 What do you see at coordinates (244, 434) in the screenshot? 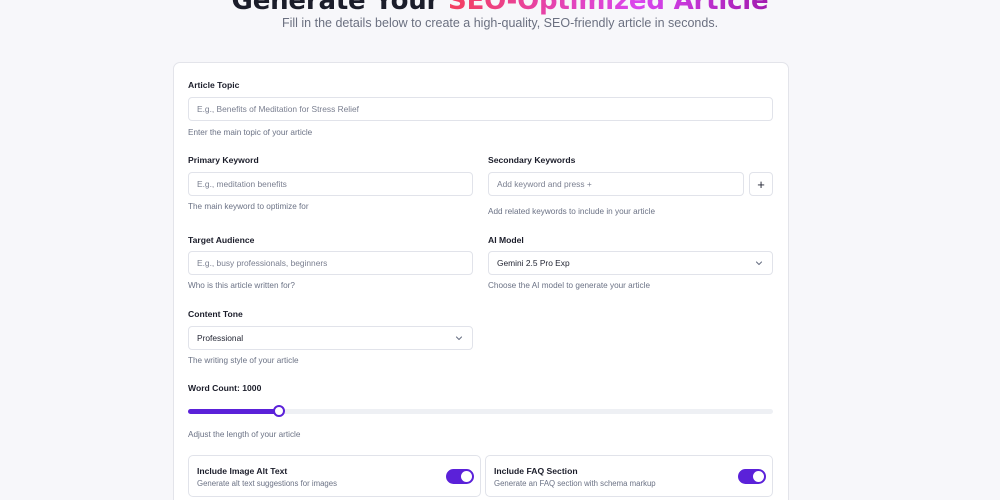
I see `word-count-help: Adjust the length of your article` at bounding box center [244, 434].